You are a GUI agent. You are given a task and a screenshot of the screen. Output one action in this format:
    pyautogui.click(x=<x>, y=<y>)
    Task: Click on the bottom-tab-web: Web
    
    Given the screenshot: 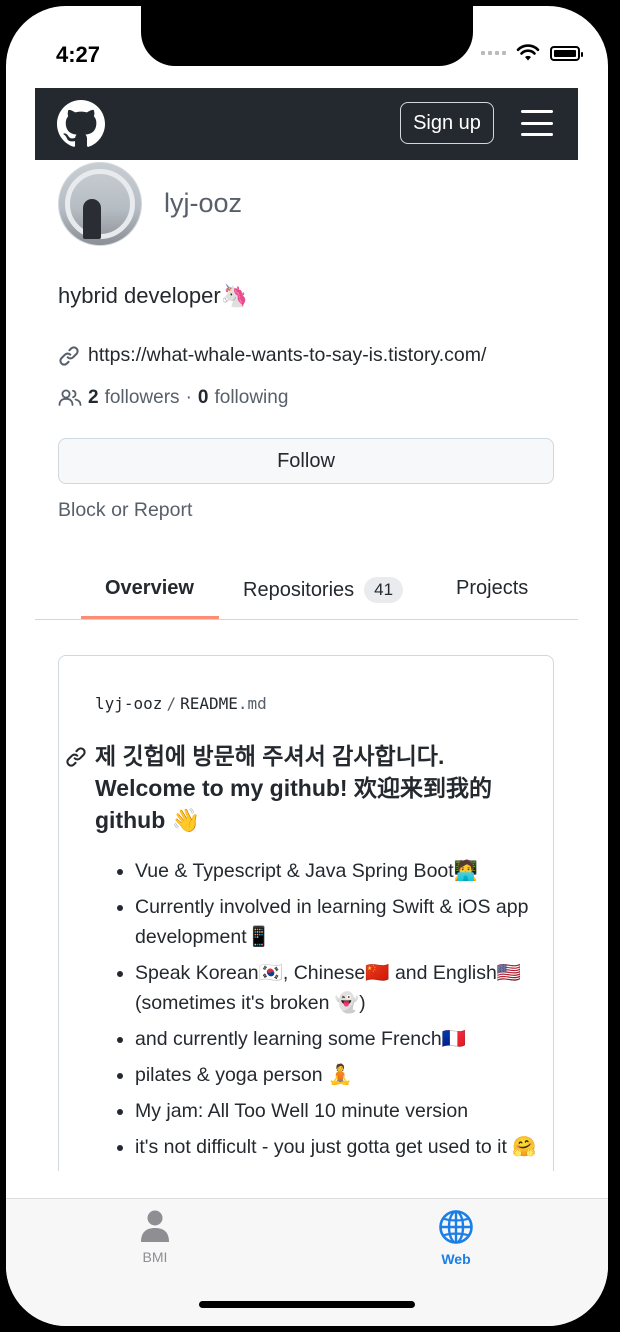 What is the action you would take?
    pyautogui.click(x=456, y=1238)
    